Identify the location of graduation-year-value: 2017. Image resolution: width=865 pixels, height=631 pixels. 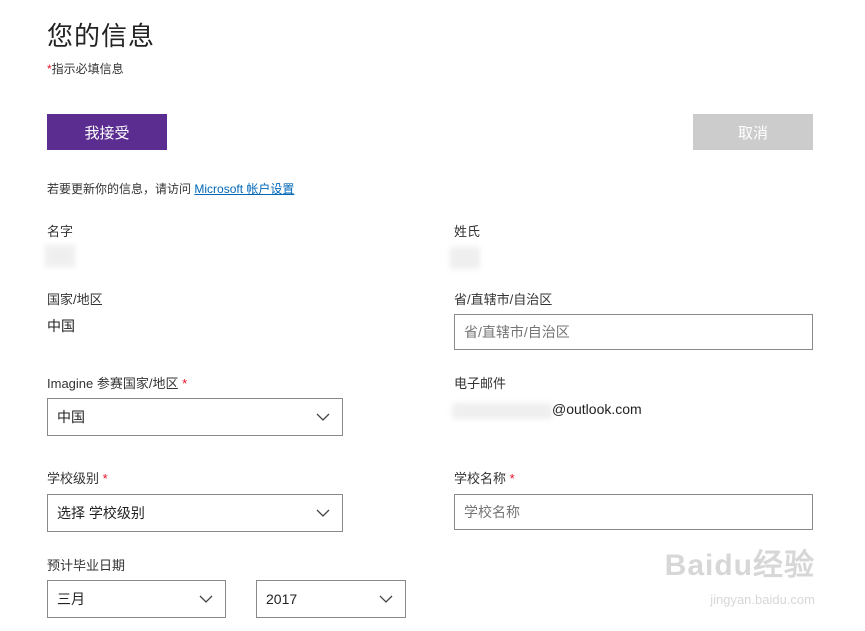
(282, 599).